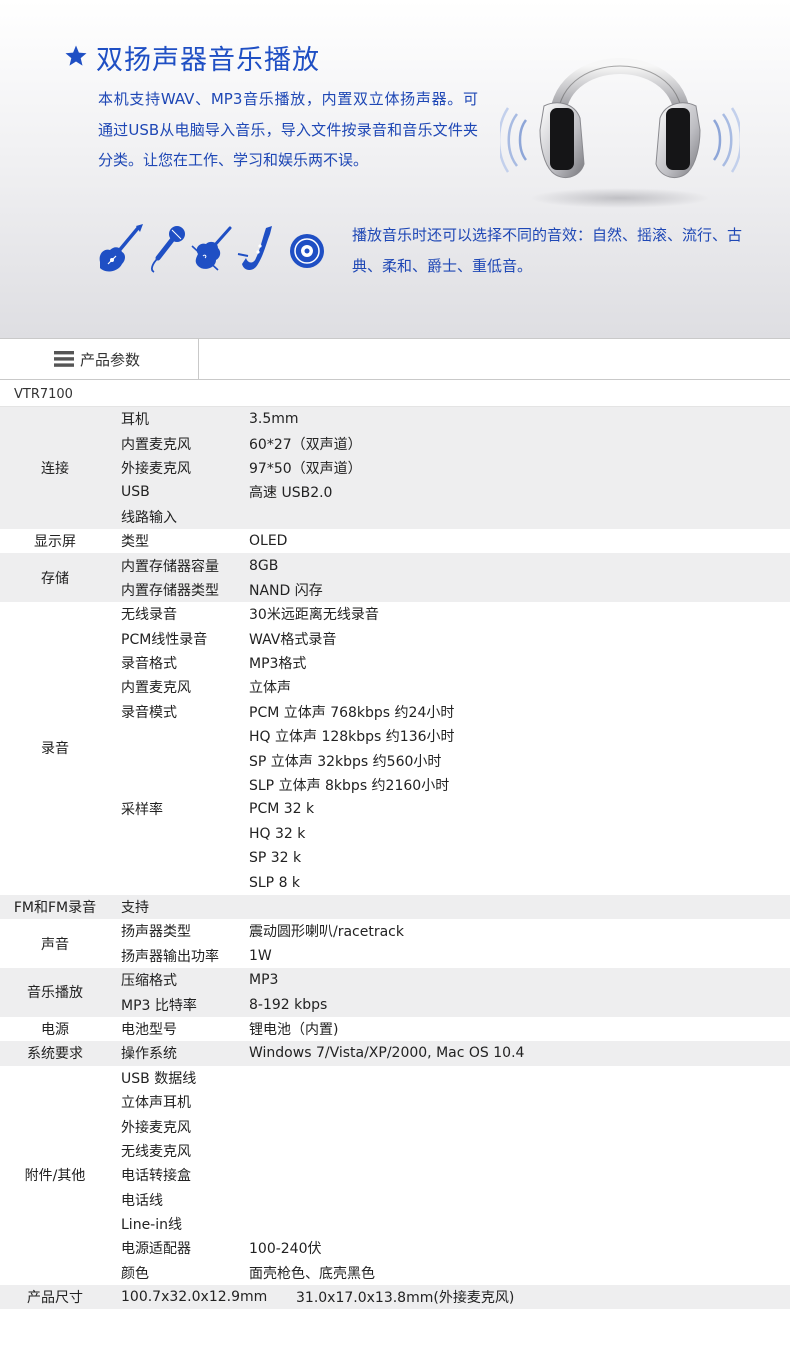 The image size is (790, 1348). Describe the element at coordinates (159, 1005) in the screenshot. I see `spec-label: MP3 比特率` at that location.